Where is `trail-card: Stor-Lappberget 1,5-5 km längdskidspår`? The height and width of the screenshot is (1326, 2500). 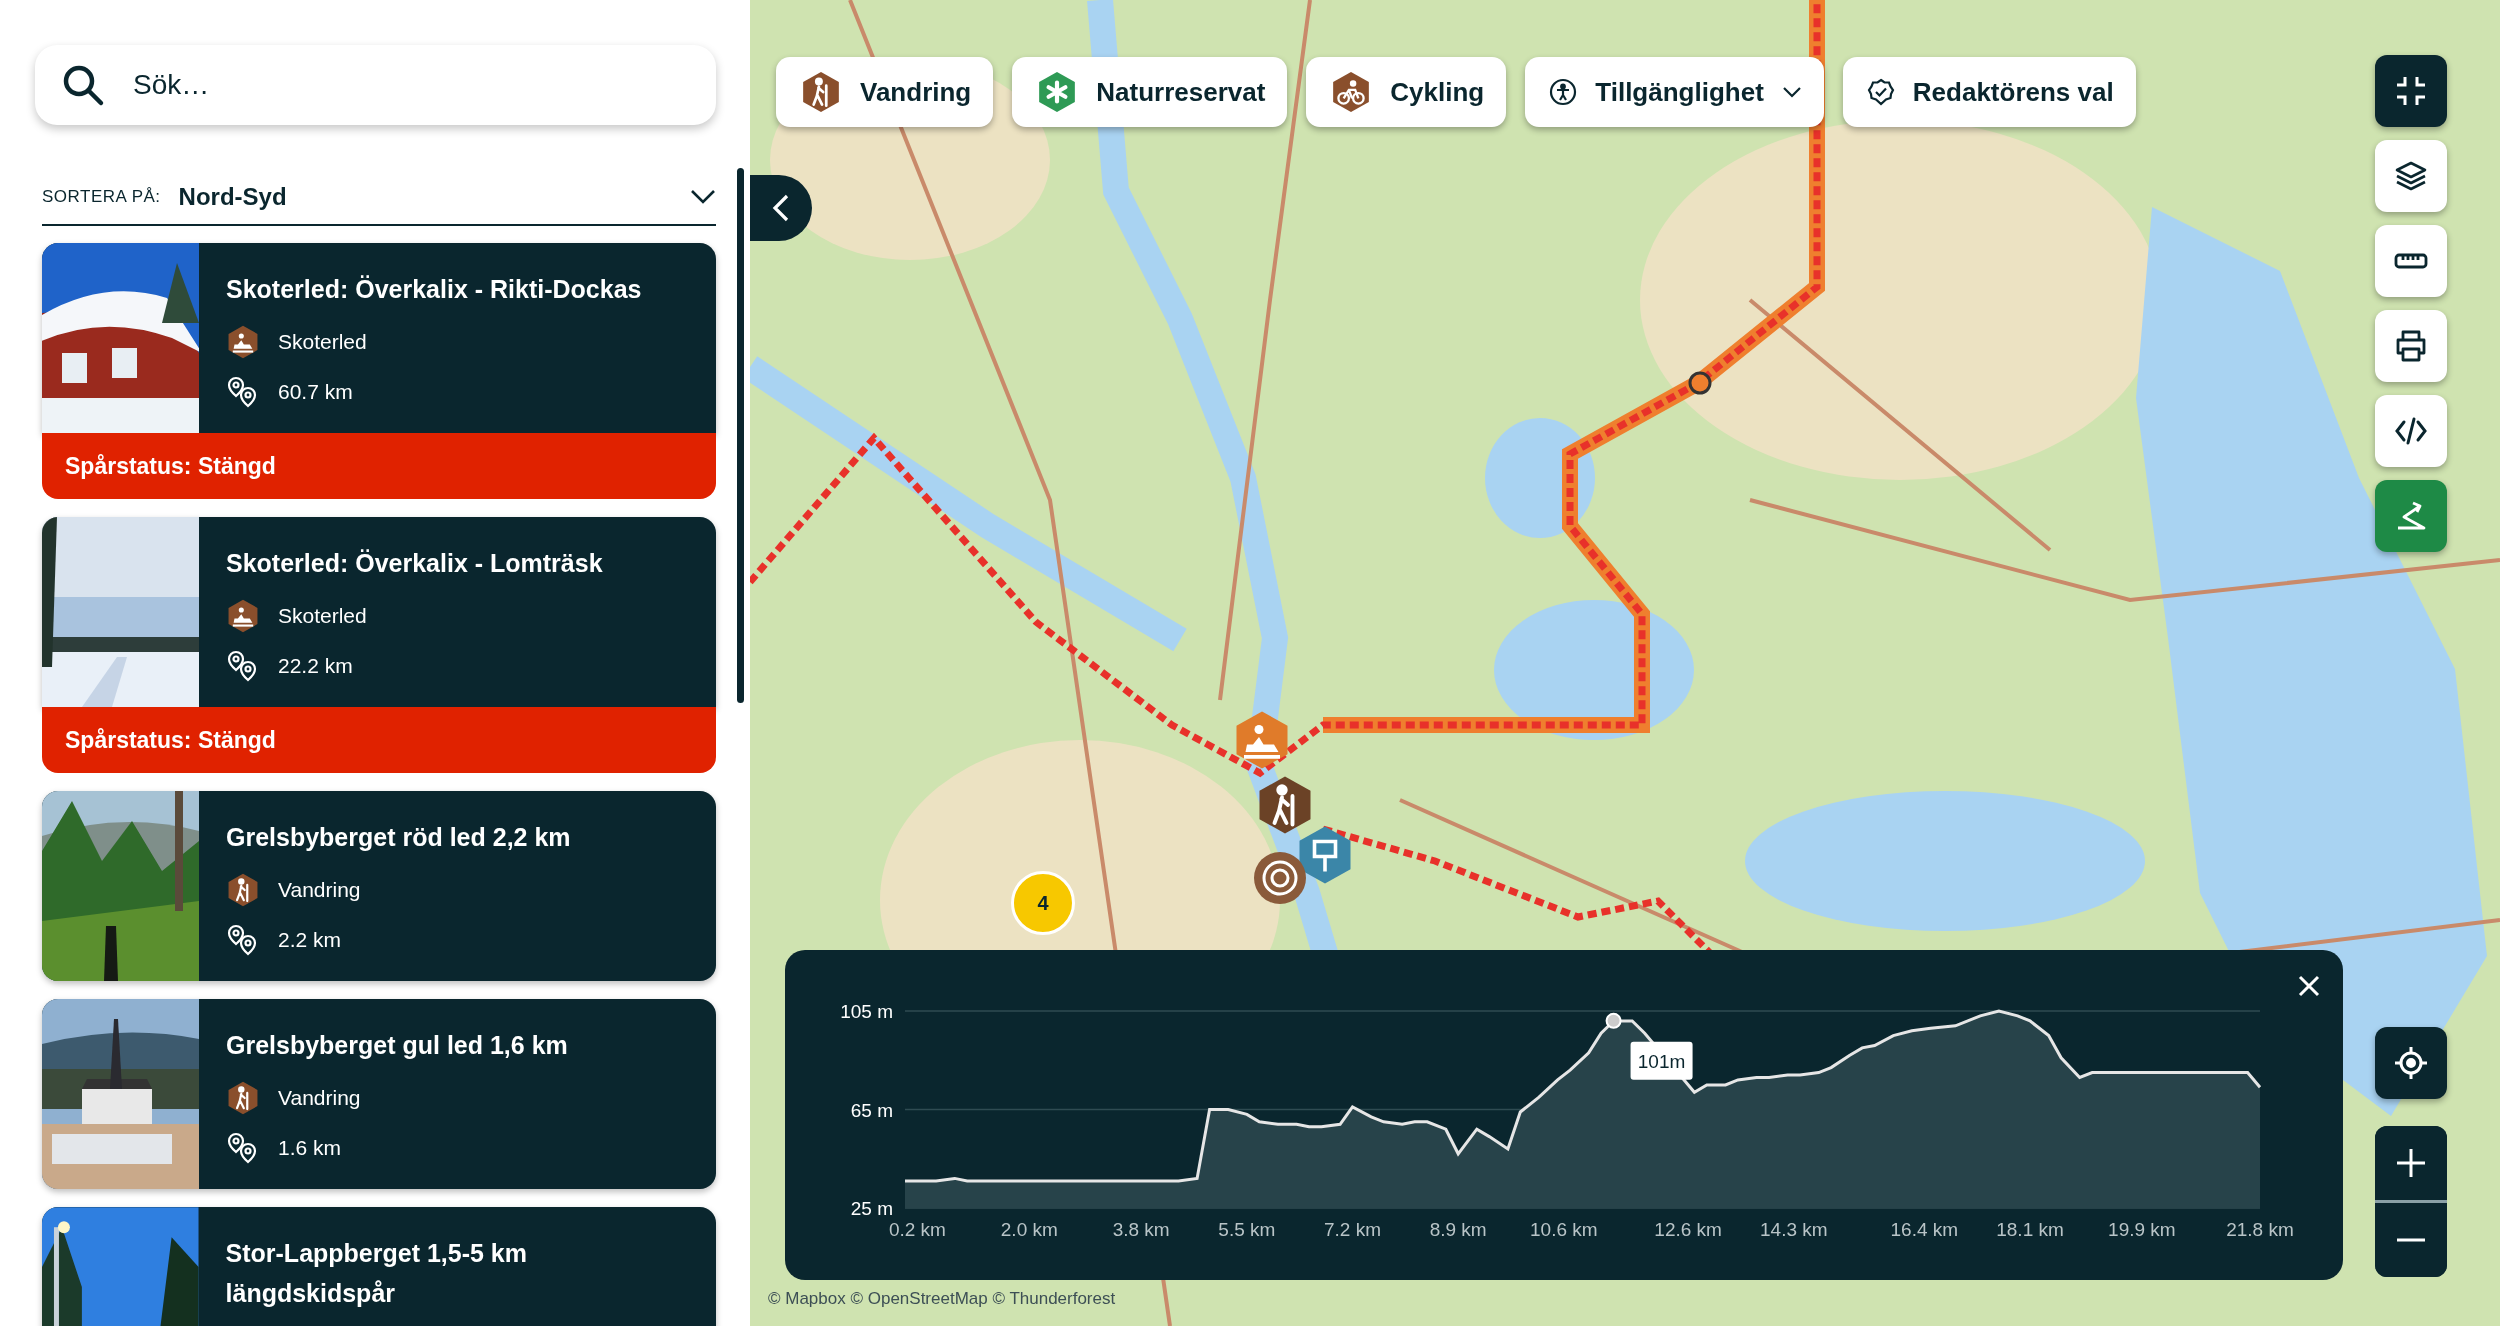 trail-card: Stor-Lappberget 1,5-5 km längdskidspår is located at coordinates (379, 1266).